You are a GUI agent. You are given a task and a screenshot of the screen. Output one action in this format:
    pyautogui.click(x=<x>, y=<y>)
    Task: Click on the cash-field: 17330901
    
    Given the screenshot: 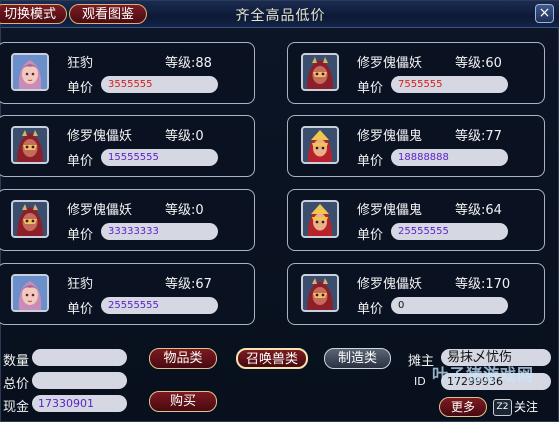 What is the action you would take?
    pyautogui.click(x=79, y=403)
    